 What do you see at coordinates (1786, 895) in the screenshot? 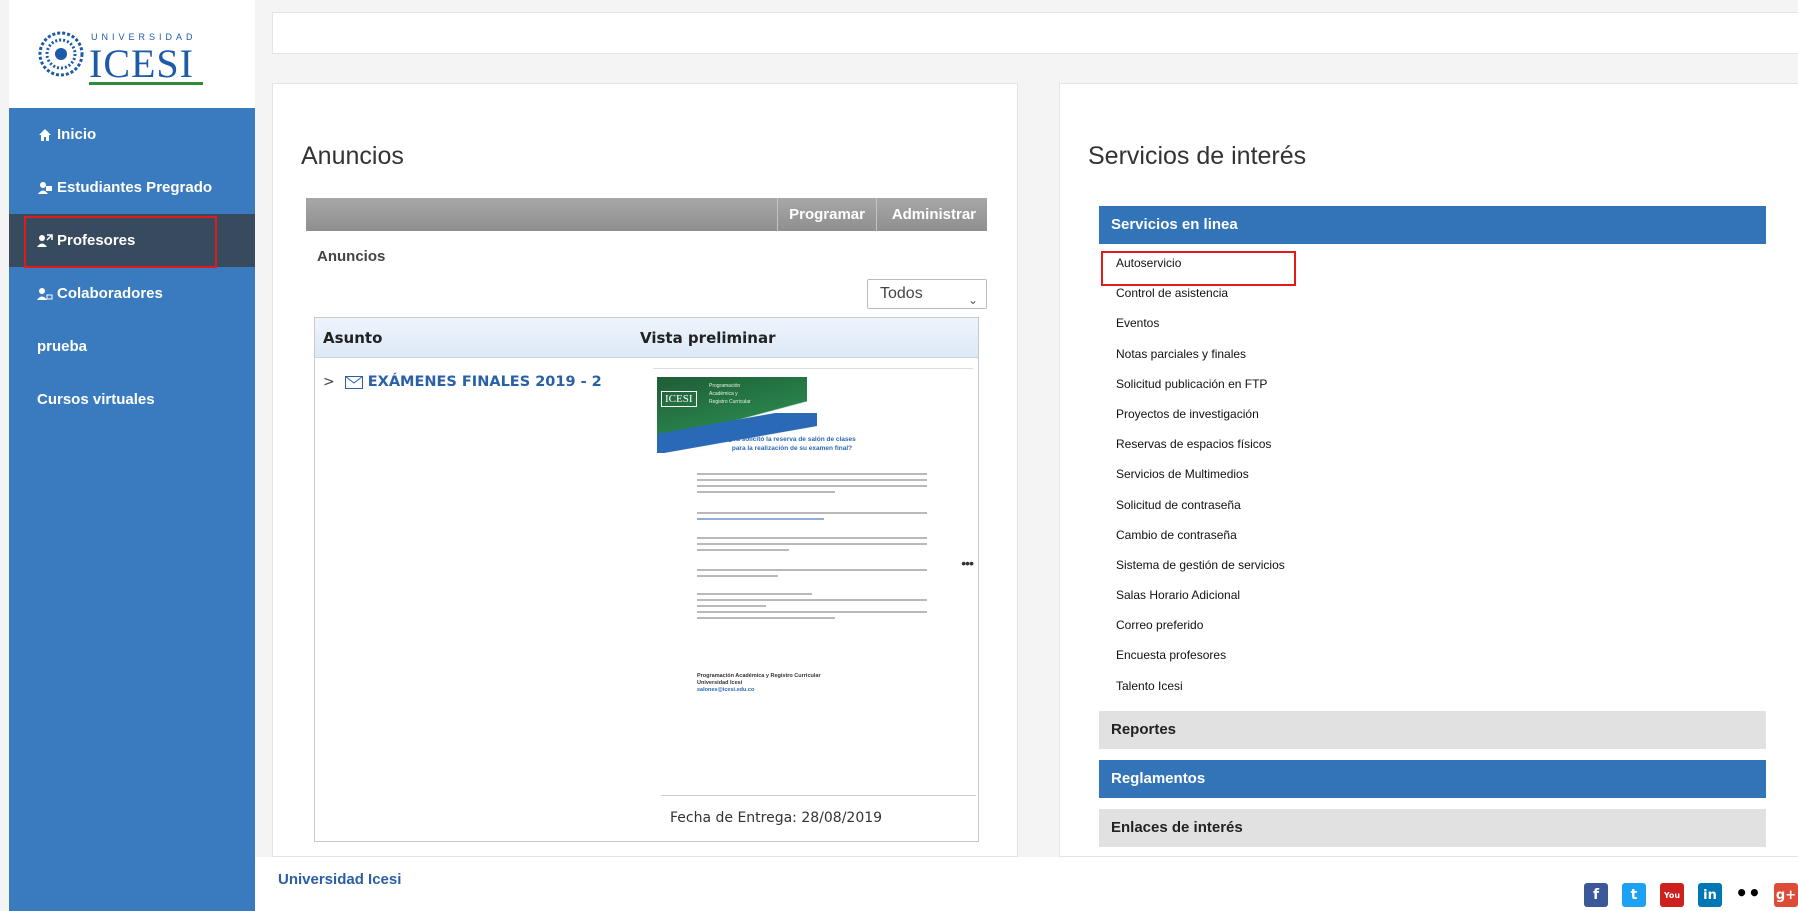
I see `googleplus-icon: g+` at bounding box center [1786, 895].